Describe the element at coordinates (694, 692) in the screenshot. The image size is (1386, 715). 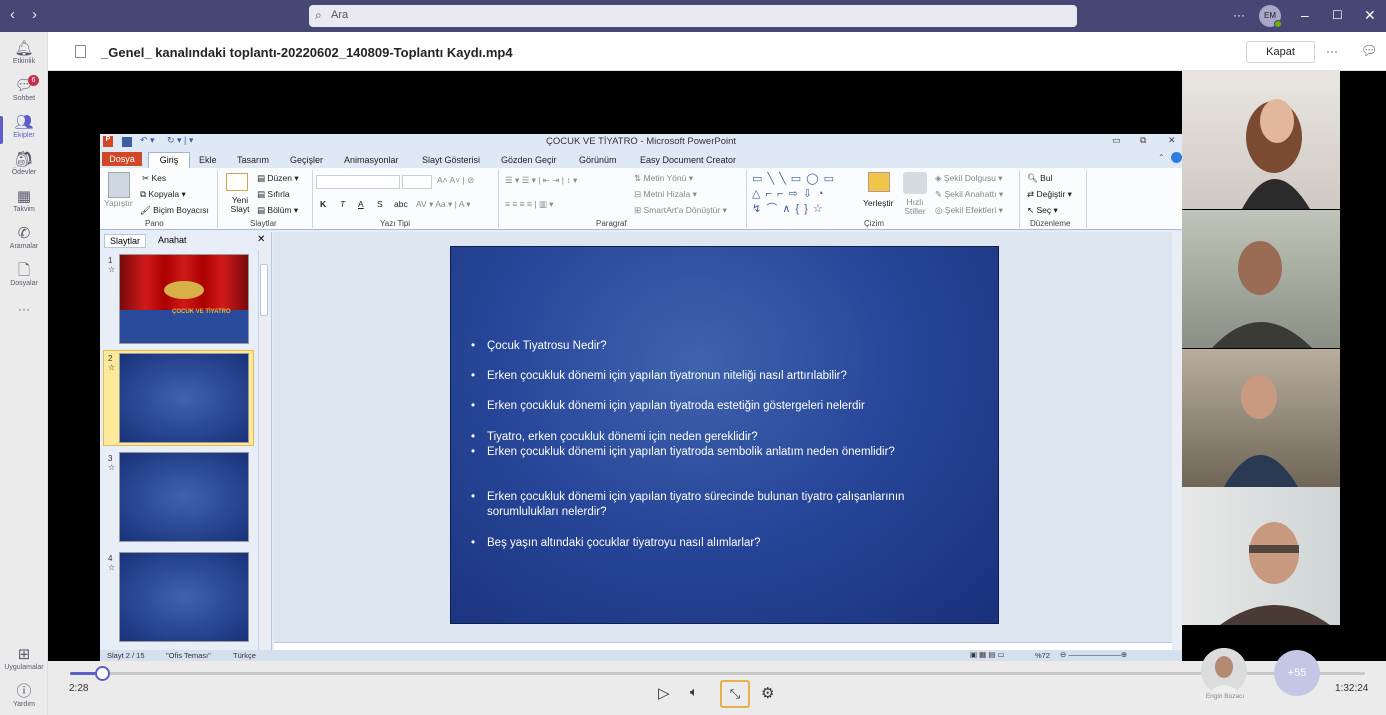
I see `volume-icon: 🔈︎` at that location.